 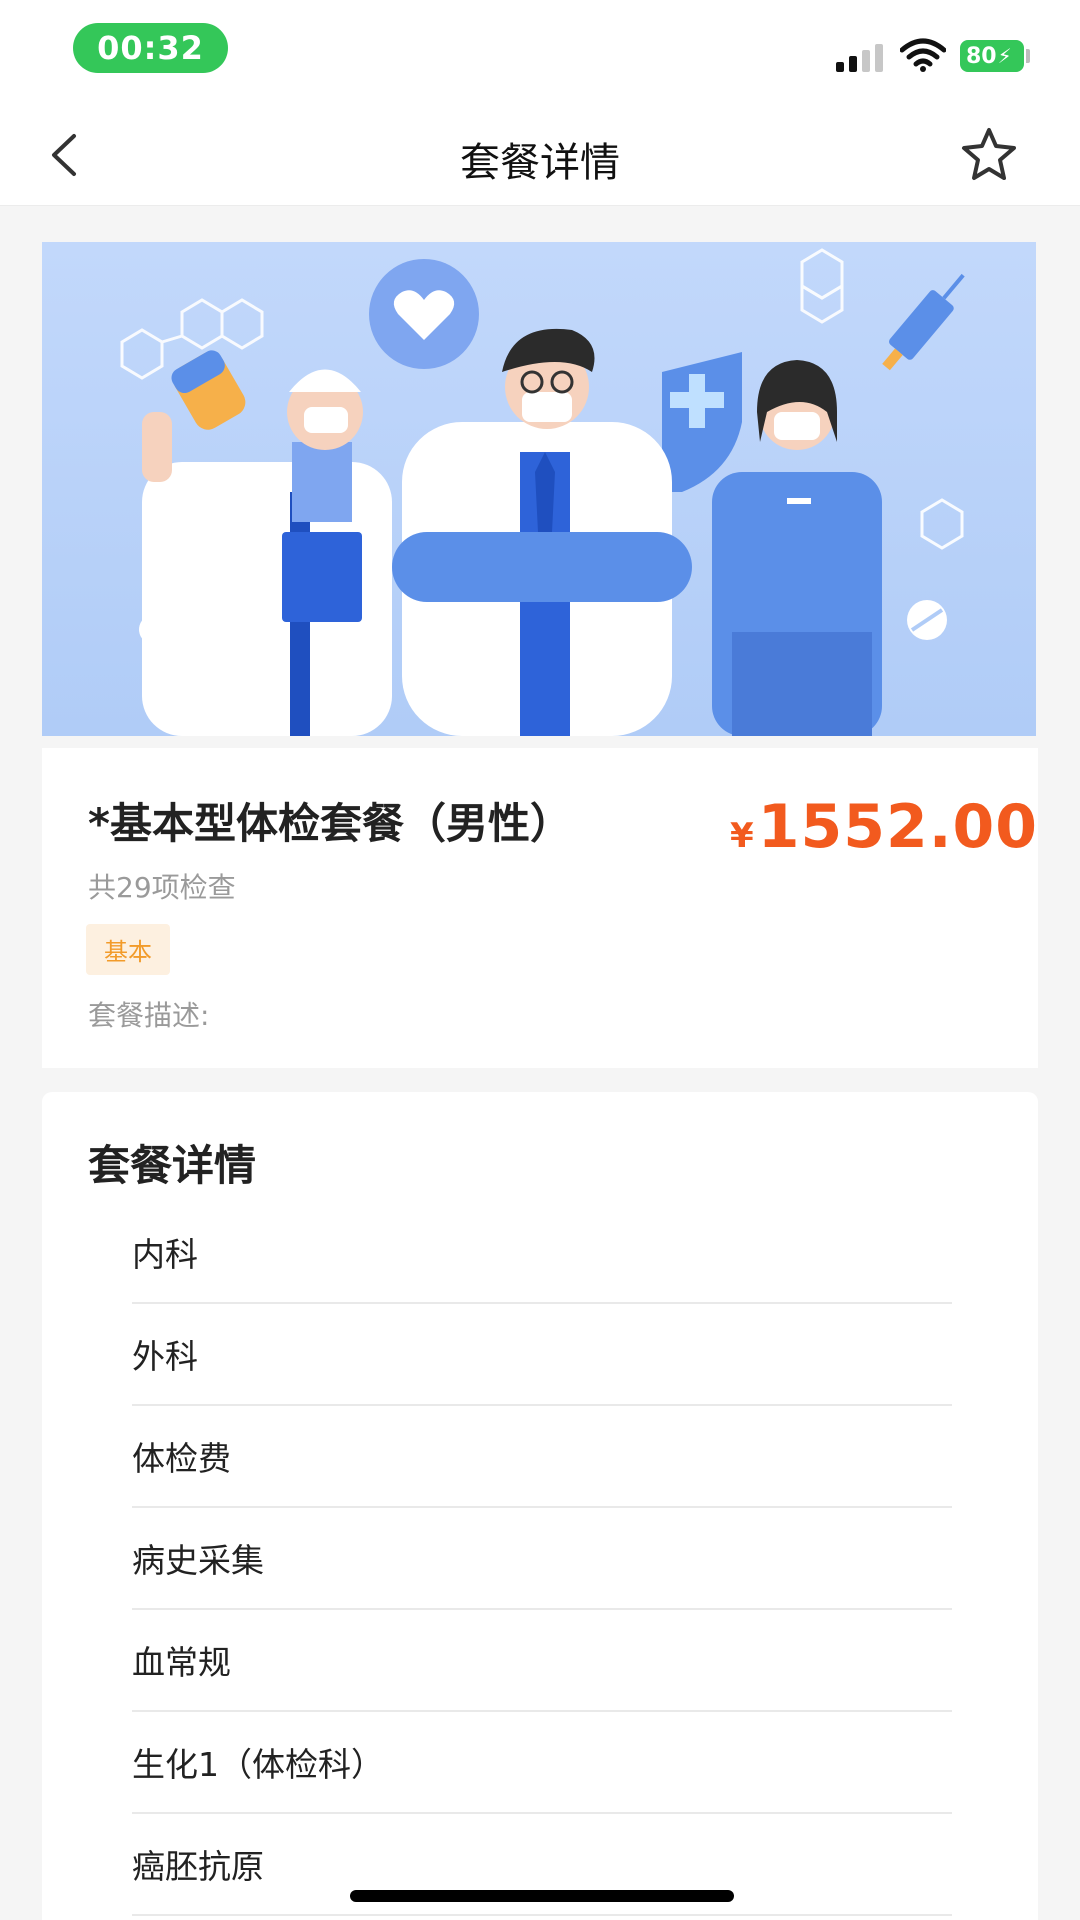 What do you see at coordinates (149, 1015) in the screenshot?
I see `package-description-label: 套餐描述:` at bounding box center [149, 1015].